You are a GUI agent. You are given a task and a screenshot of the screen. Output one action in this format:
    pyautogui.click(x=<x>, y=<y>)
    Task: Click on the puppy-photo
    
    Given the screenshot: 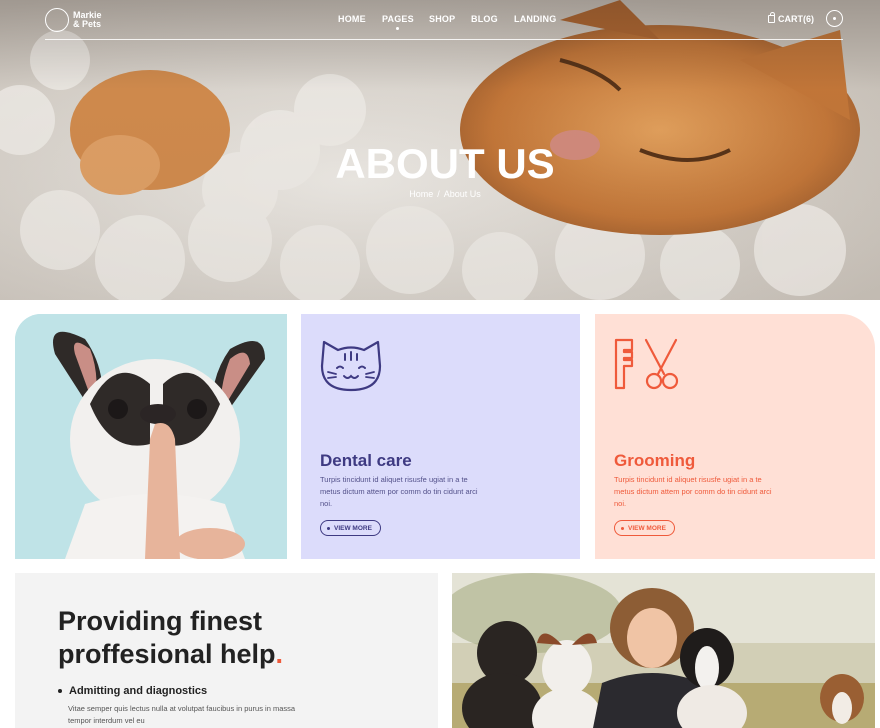 What is the action you would take?
    pyautogui.click(x=151, y=436)
    